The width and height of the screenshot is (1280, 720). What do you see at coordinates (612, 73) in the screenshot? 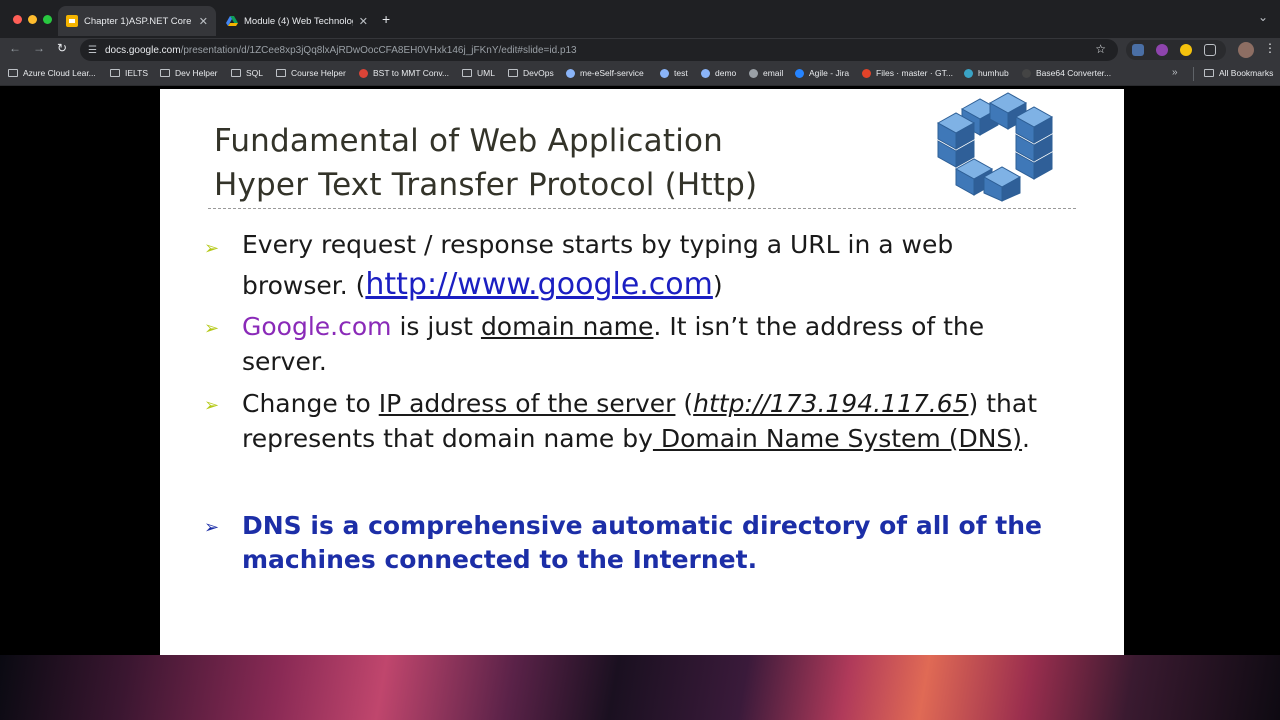
I see `bookmark-label: me-eSelf-service` at bounding box center [612, 73].